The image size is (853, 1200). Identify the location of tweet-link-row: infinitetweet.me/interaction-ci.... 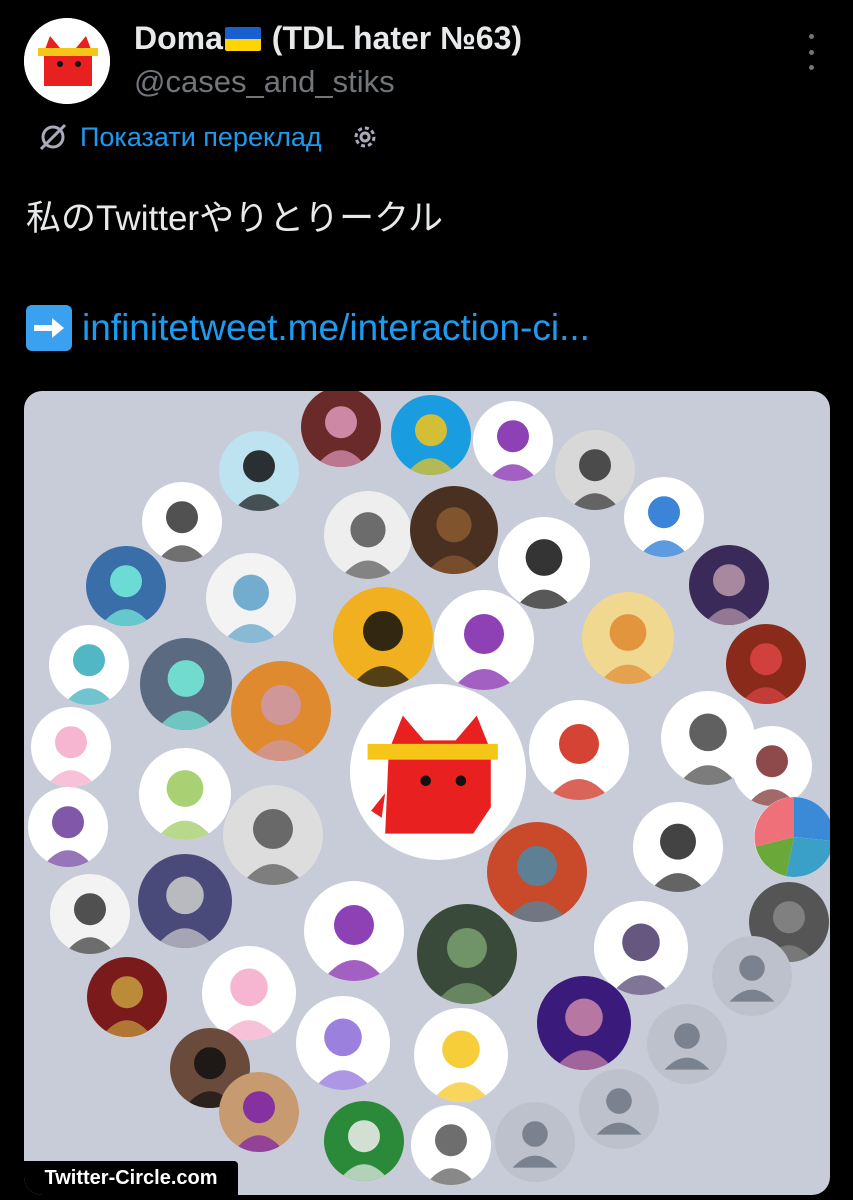
(308, 328).